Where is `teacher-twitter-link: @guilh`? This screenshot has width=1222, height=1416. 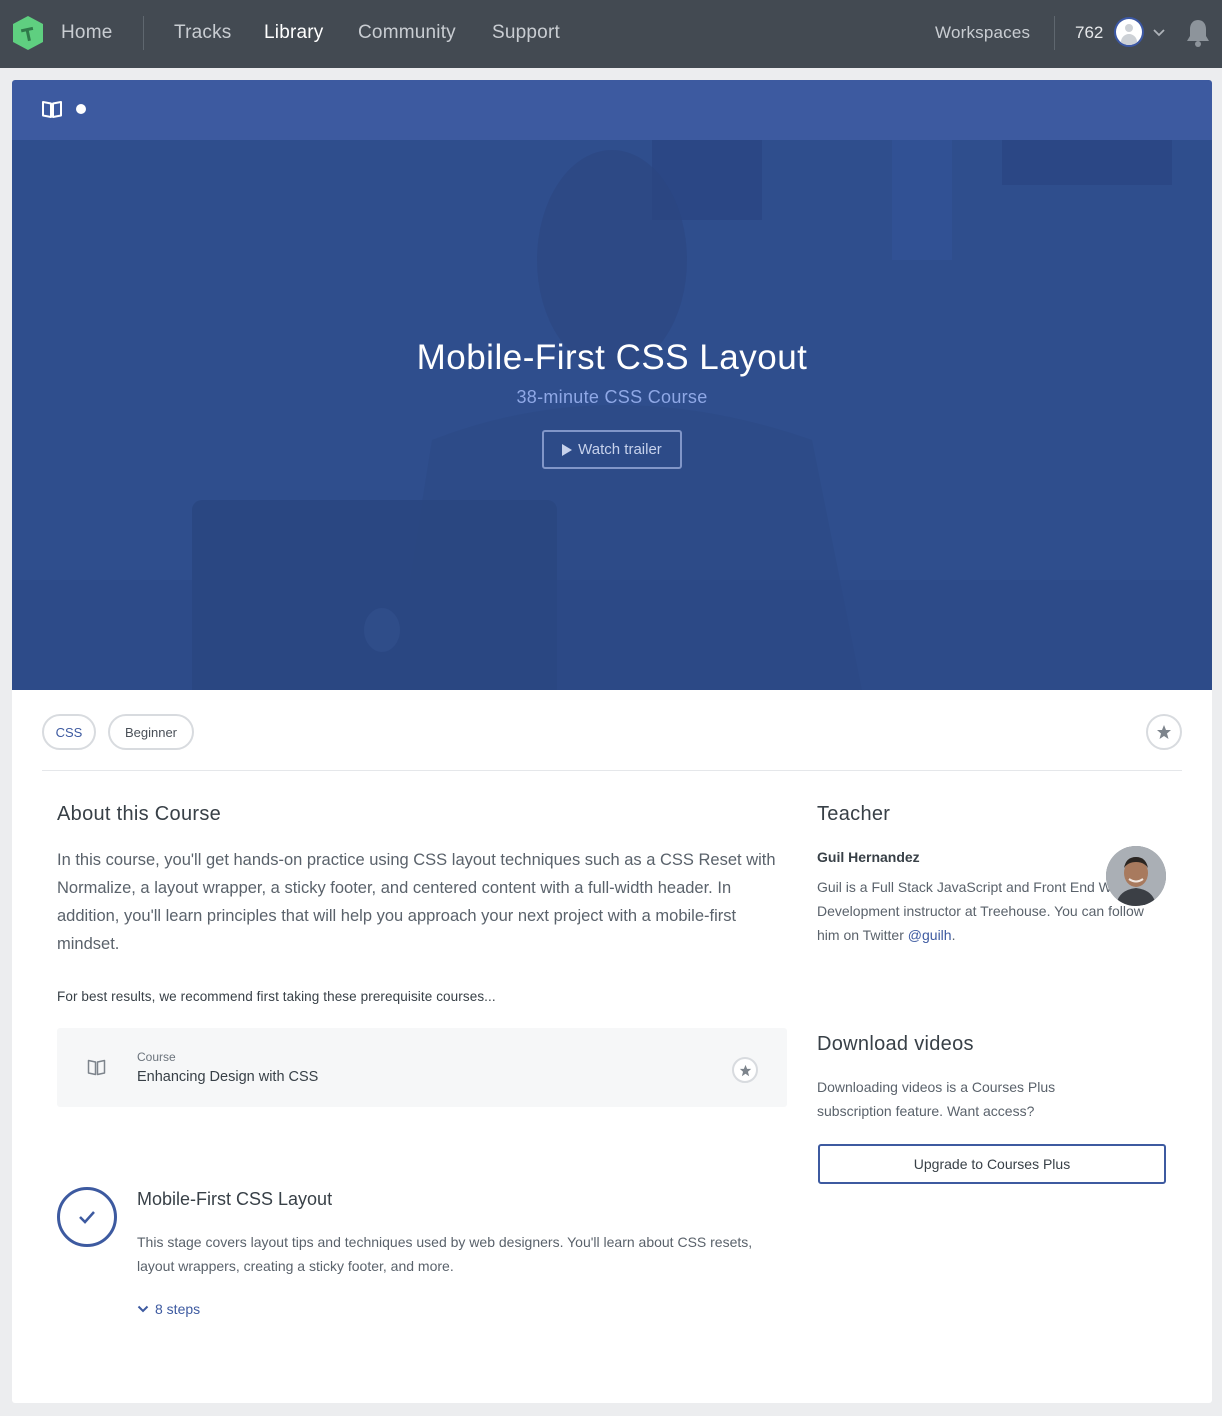 teacher-twitter-link: @guilh is located at coordinates (930, 935).